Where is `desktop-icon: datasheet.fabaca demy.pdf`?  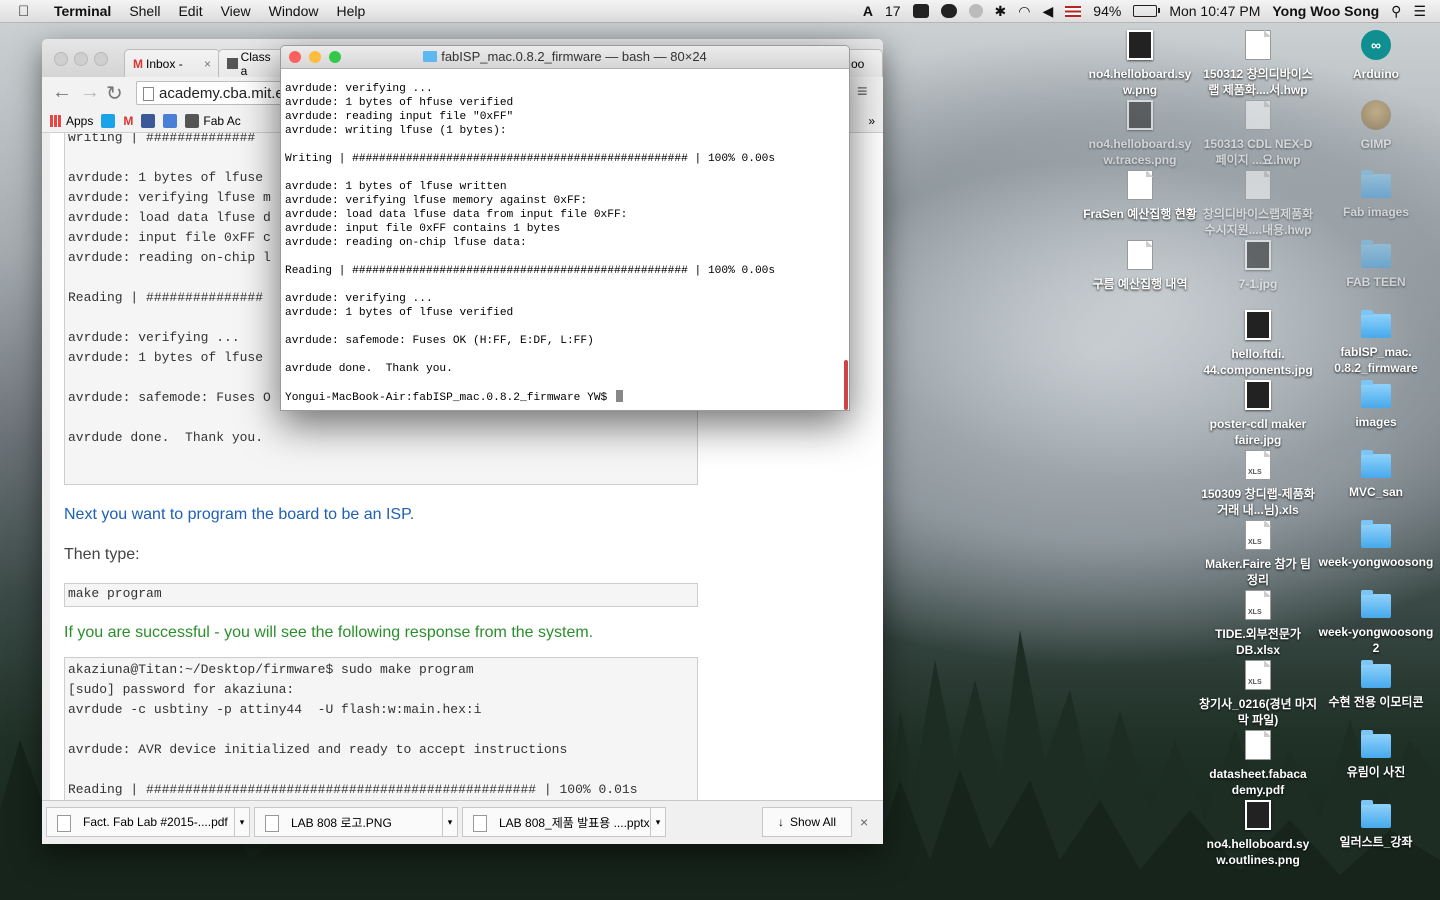 desktop-icon: datasheet.fabaca demy.pdf is located at coordinates (1258, 764).